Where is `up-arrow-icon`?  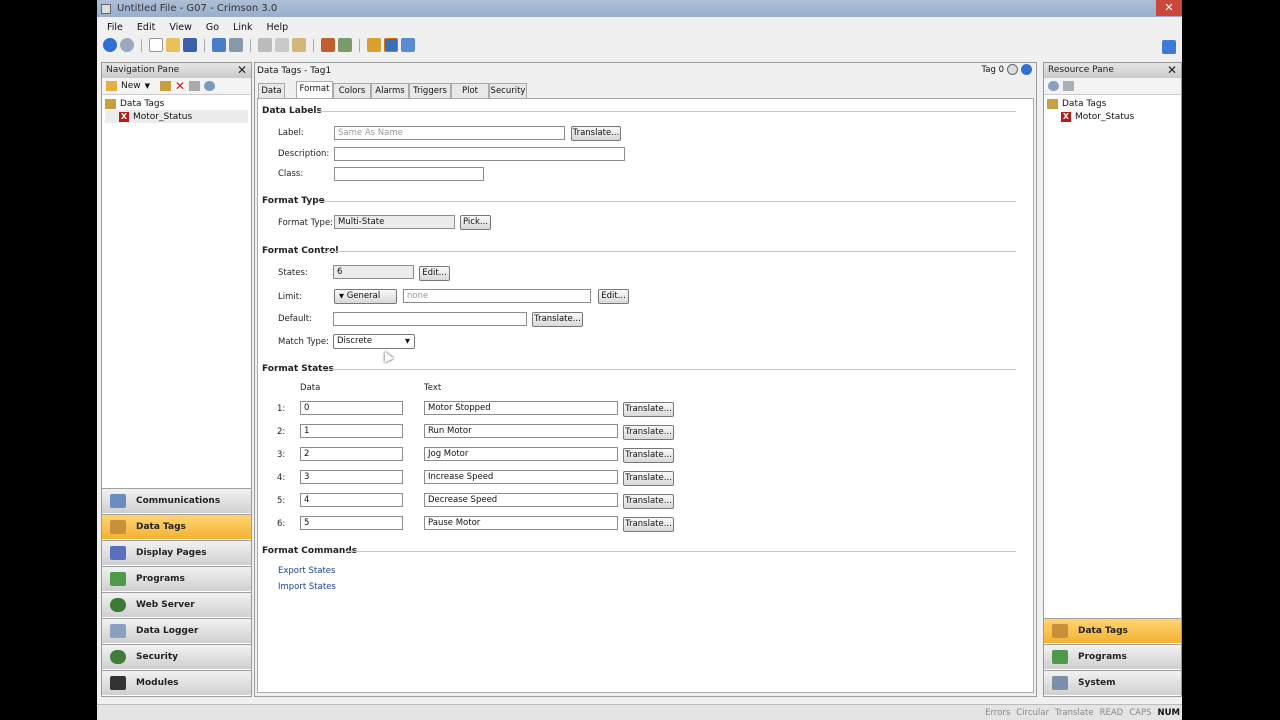
up-arrow-icon is located at coordinates (1026, 69).